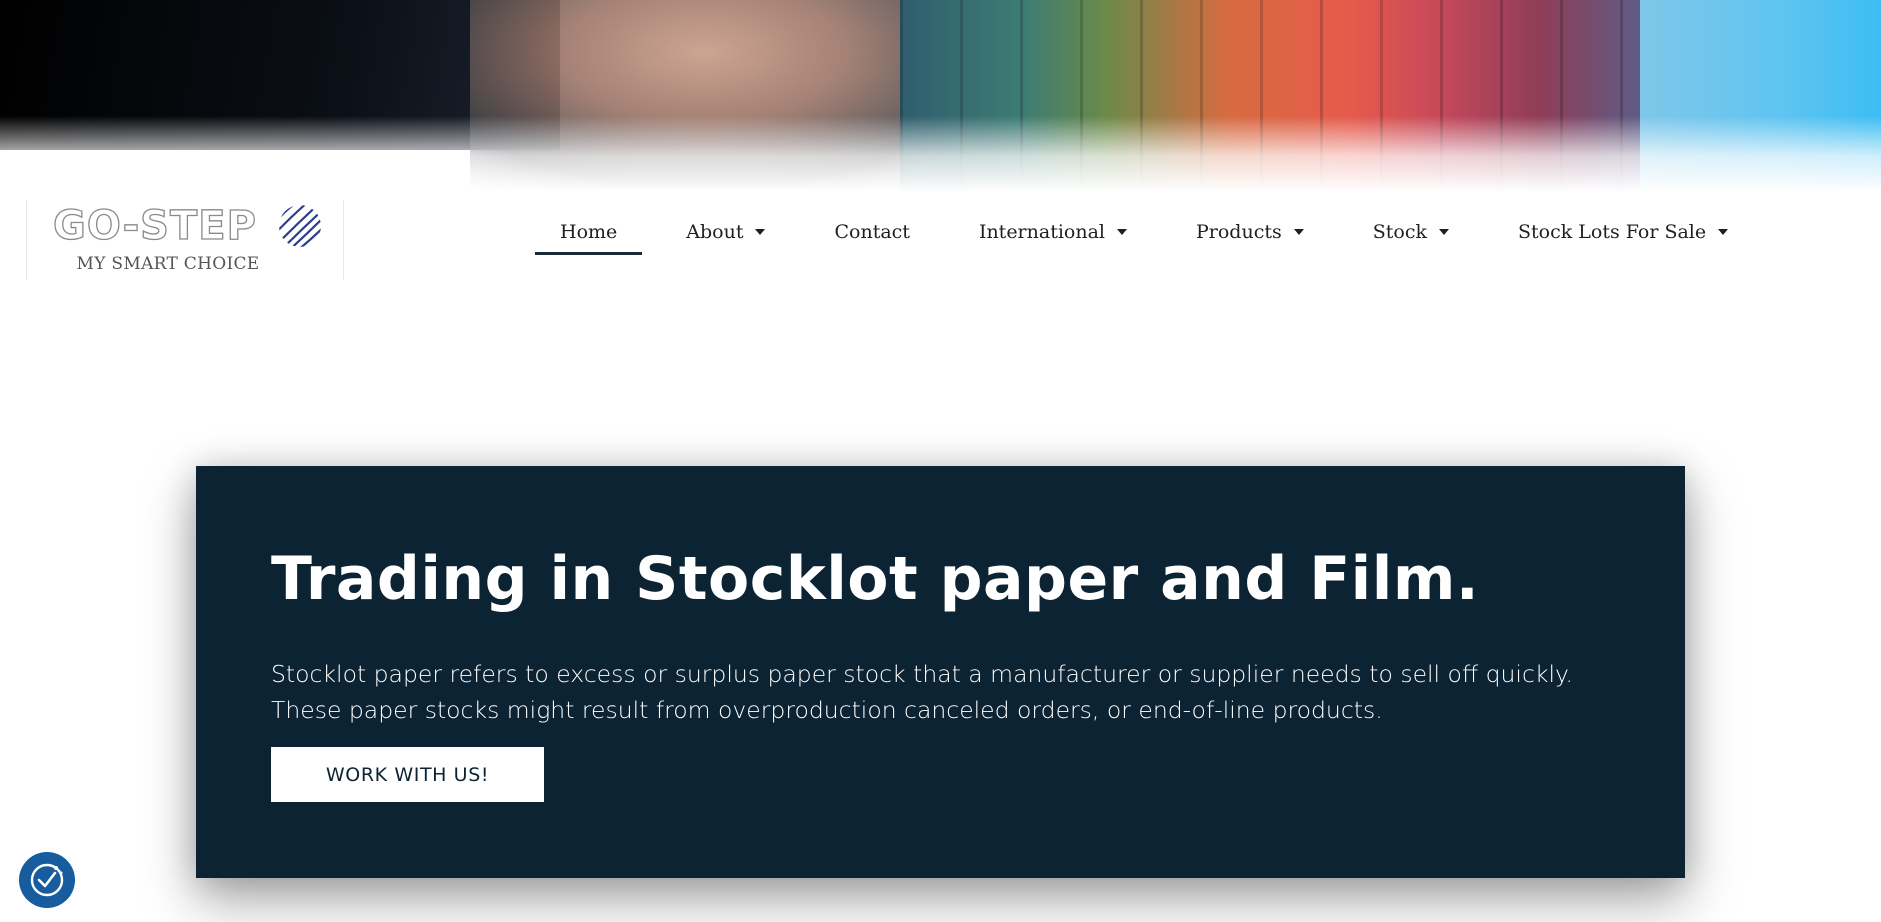 This screenshot has height=922, width=1881. Describe the element at coordinates (1239, 232) in the screenshot. I see `nav-item-label: Products` at that location.